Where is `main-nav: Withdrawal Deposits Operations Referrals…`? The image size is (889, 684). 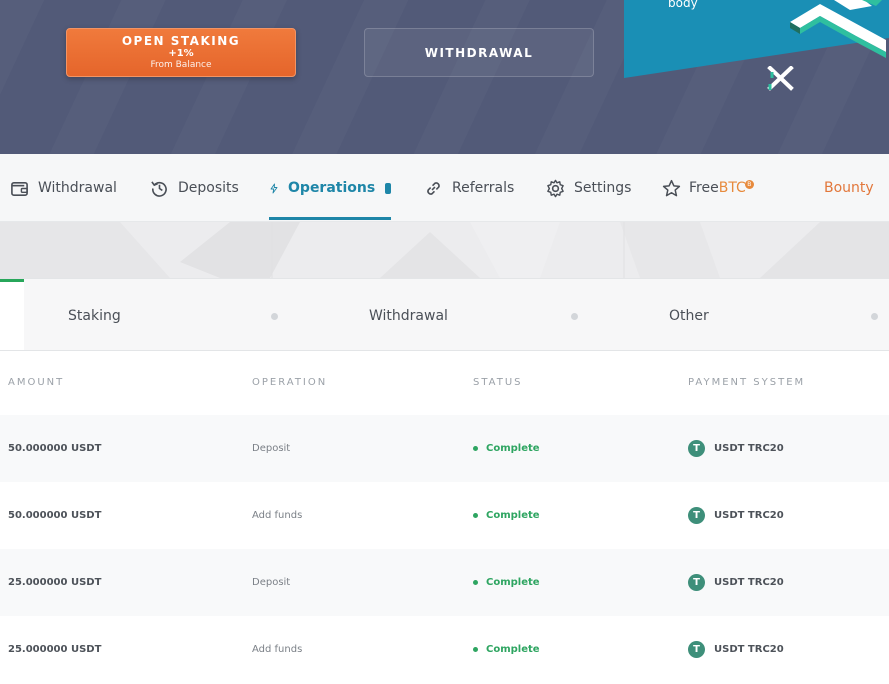
main-nav: Withdrawal Deposits Operations Referrals… is located at coordinates (444, 188).